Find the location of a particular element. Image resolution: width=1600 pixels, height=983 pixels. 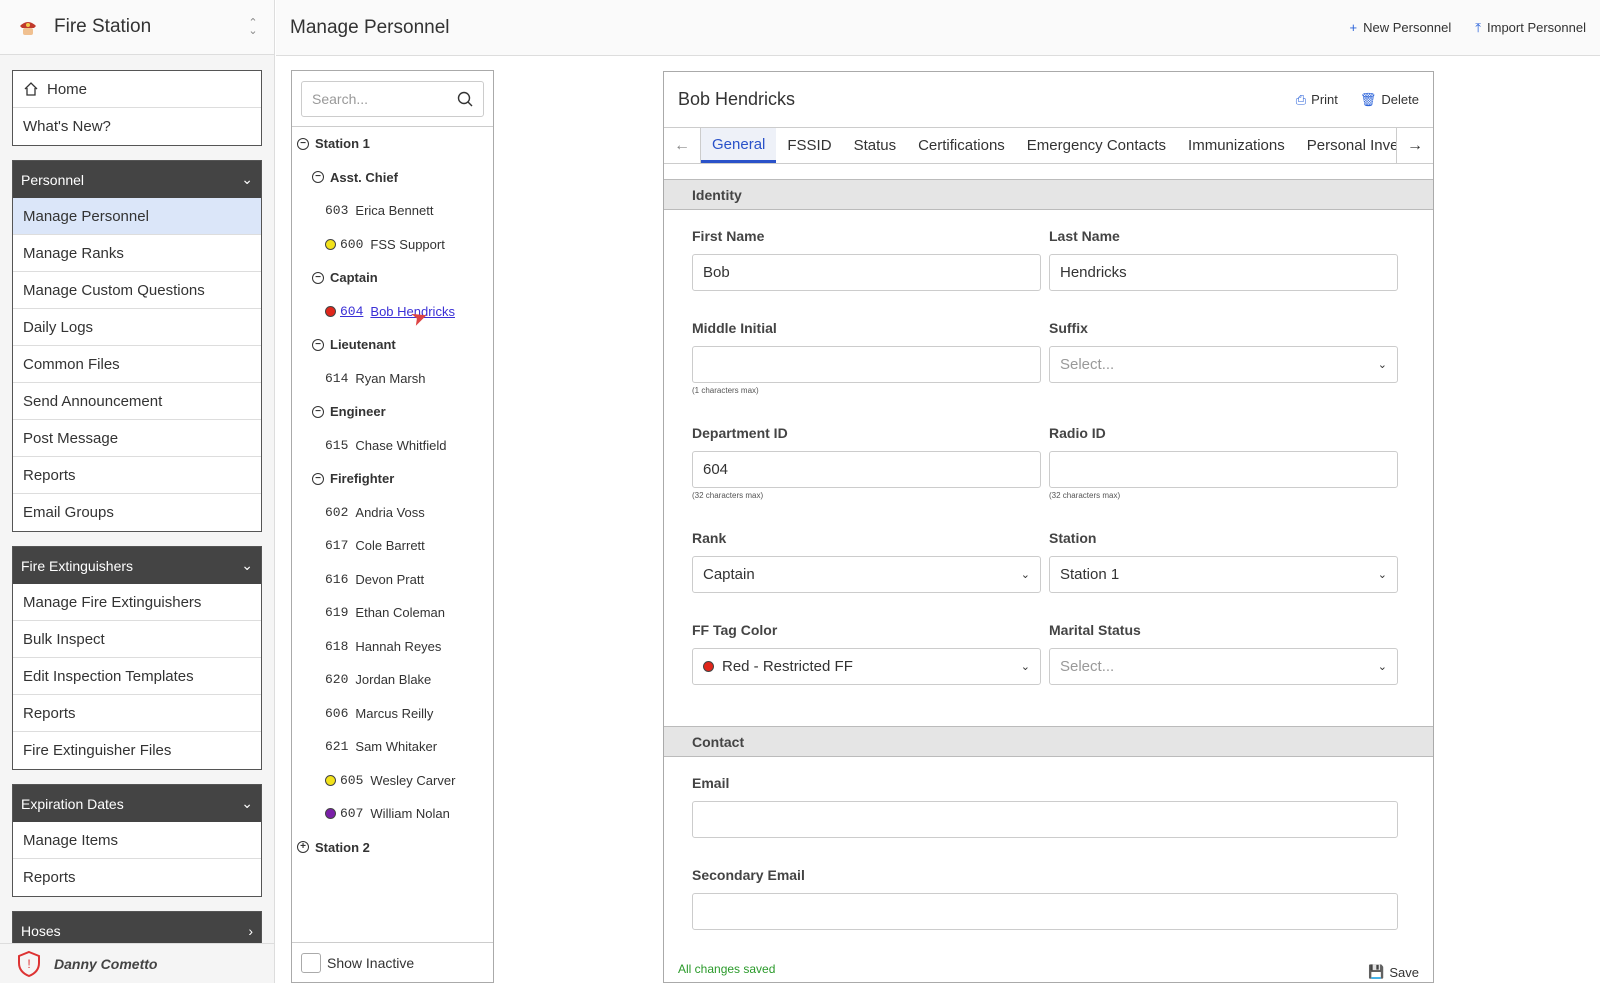

nav-item-whats-new: What's New? is located at coordinates (137, 126).